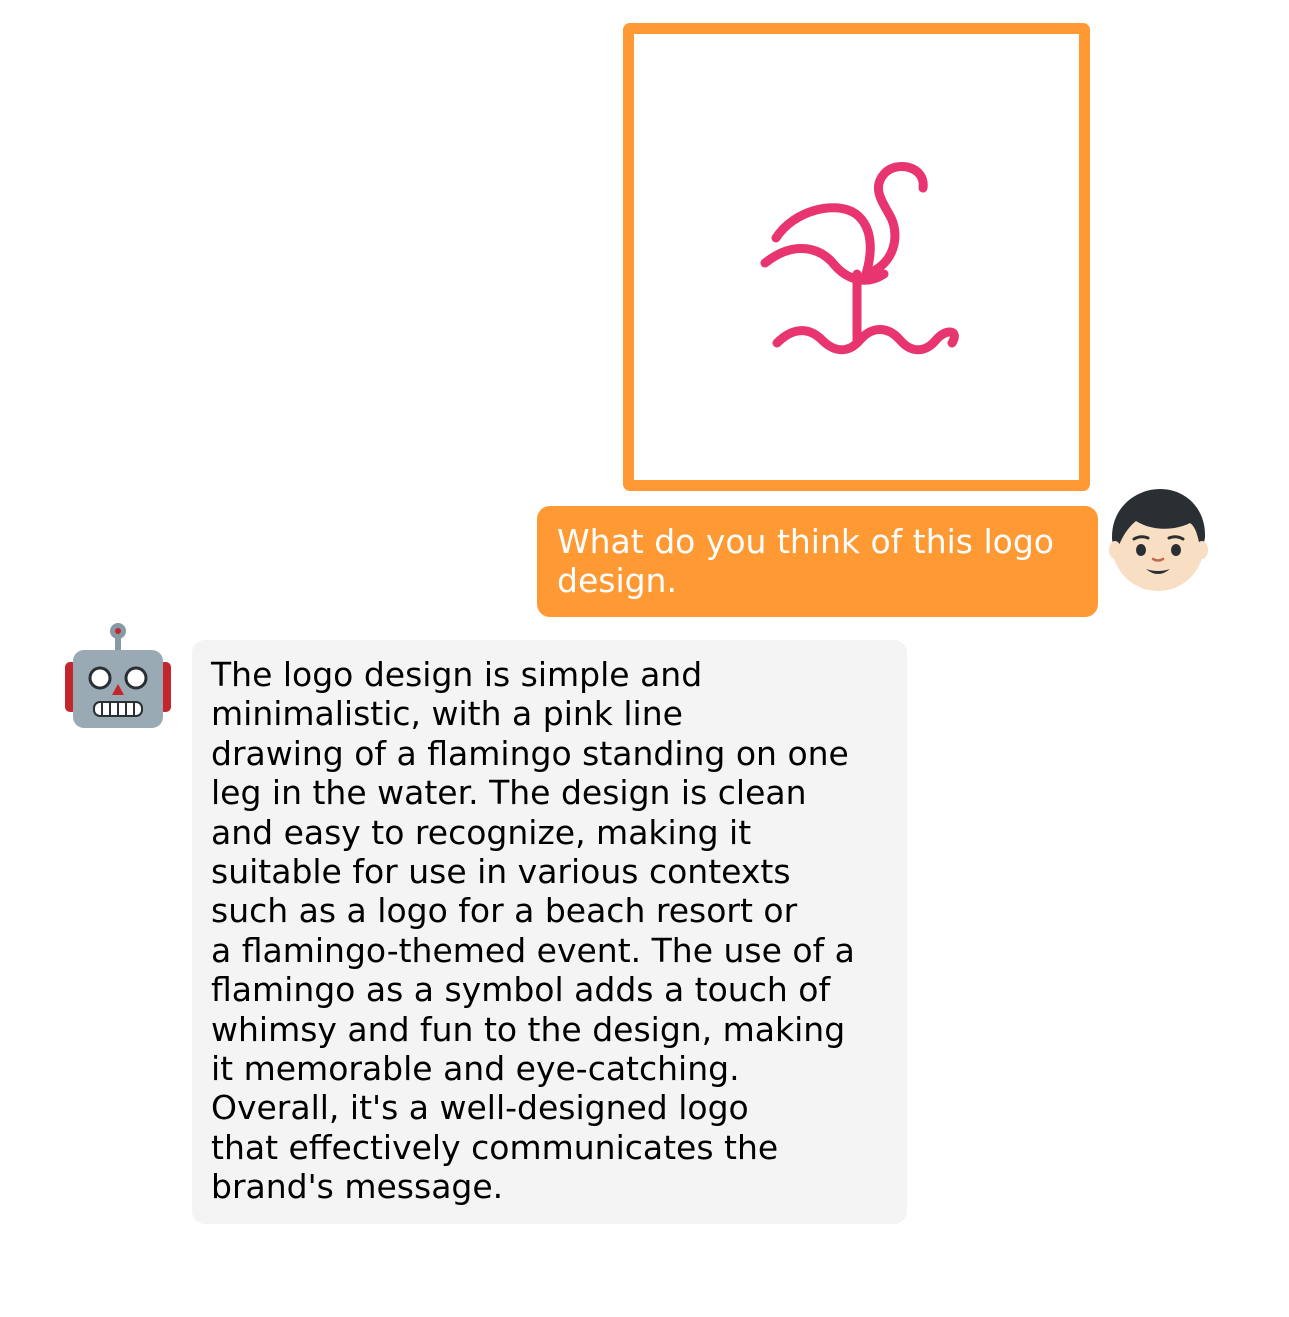 Image resolution: width=1289 pixels, height=1317 pixels. Describe the element at coordinates (495, 1147) in the screenshot. I see `bot-message-line: that effectively communicates the` at that location.